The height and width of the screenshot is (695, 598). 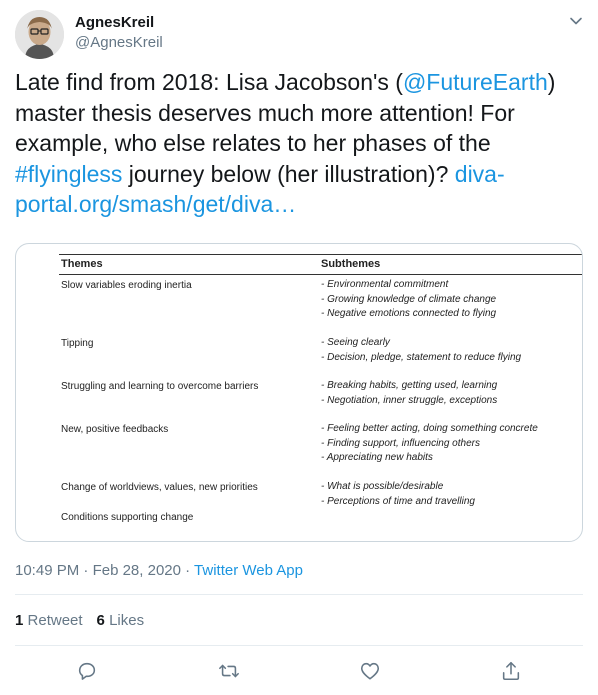 I want to click on table-row-theme: Tipping, so click(x=77, y=343).